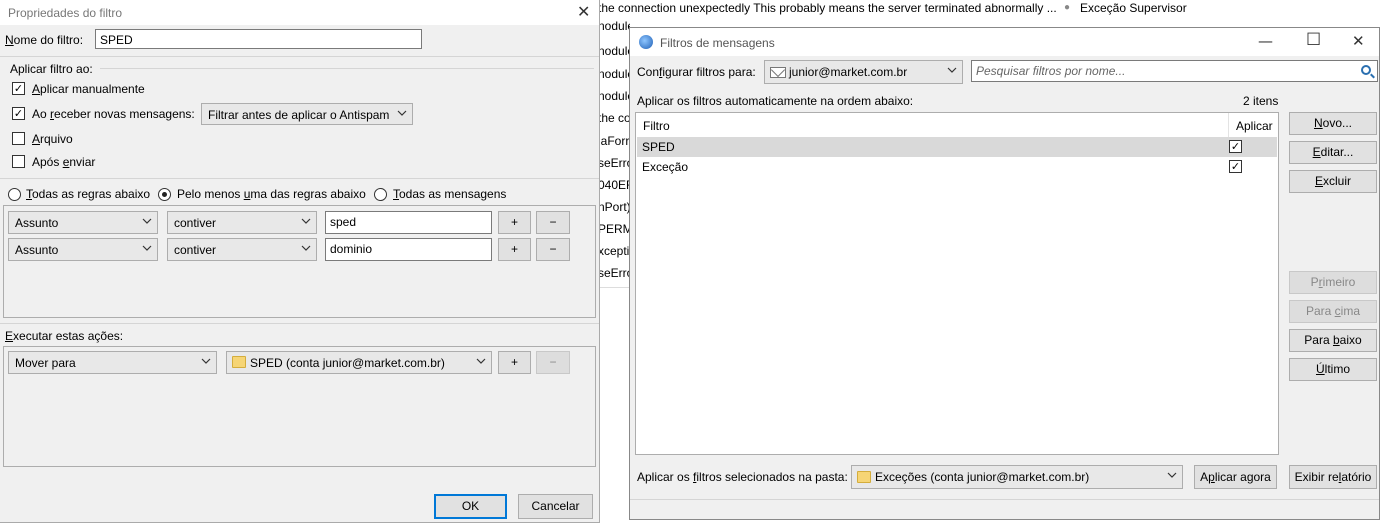  I want to click on after-send-label: Após enviar, so click(64, 162).